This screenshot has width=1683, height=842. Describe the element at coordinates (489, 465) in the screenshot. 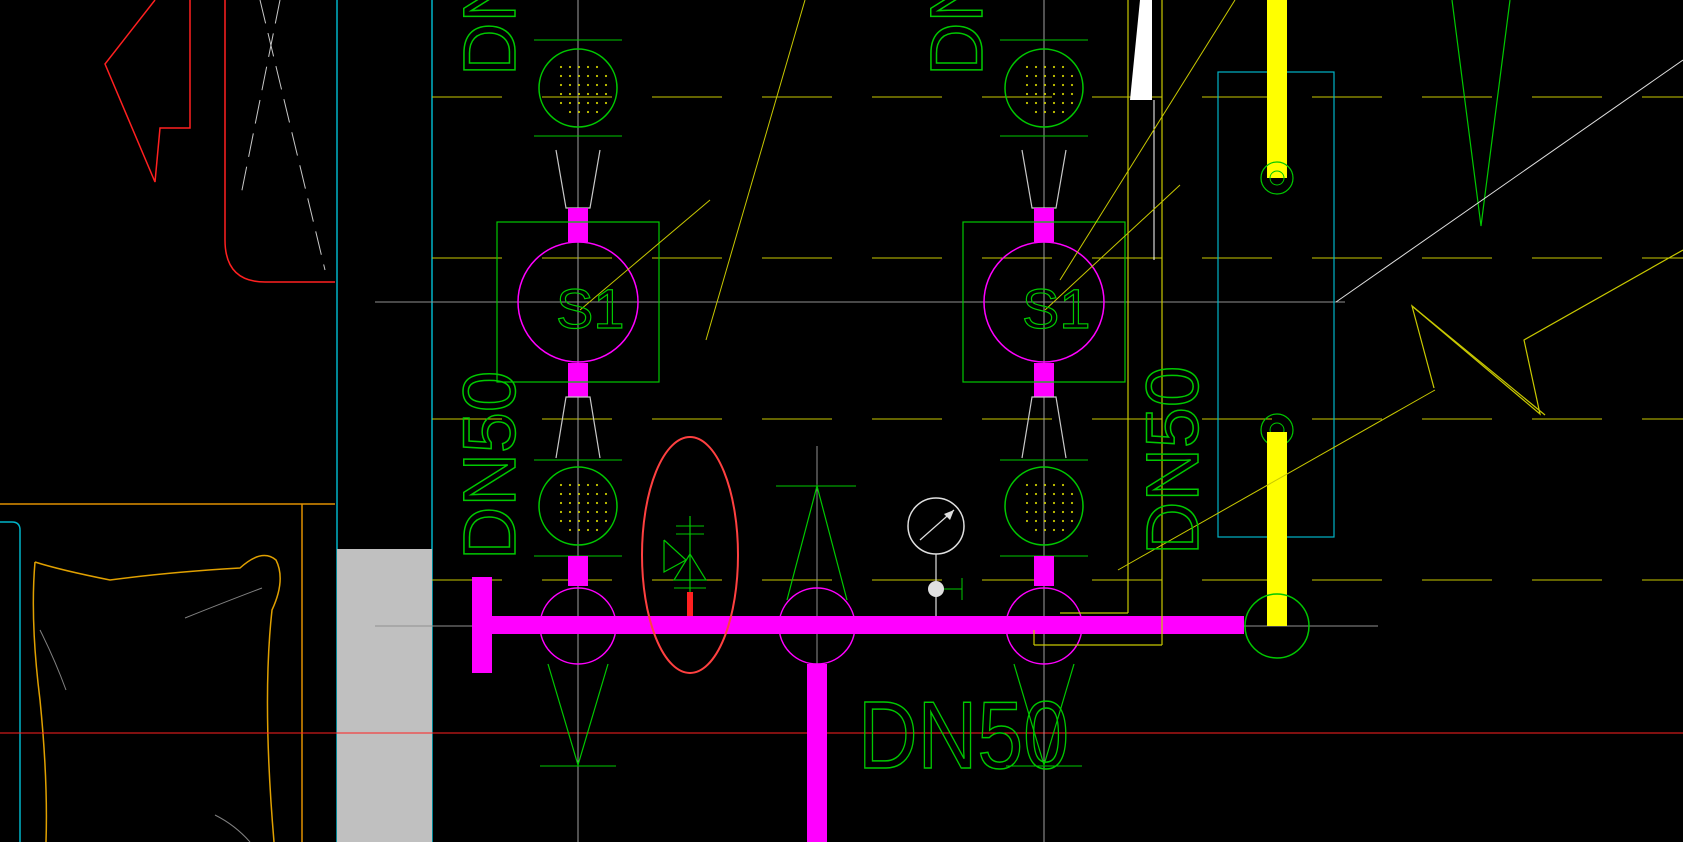

I see `pipe-size-label-left-vertical: DN50` at that location.